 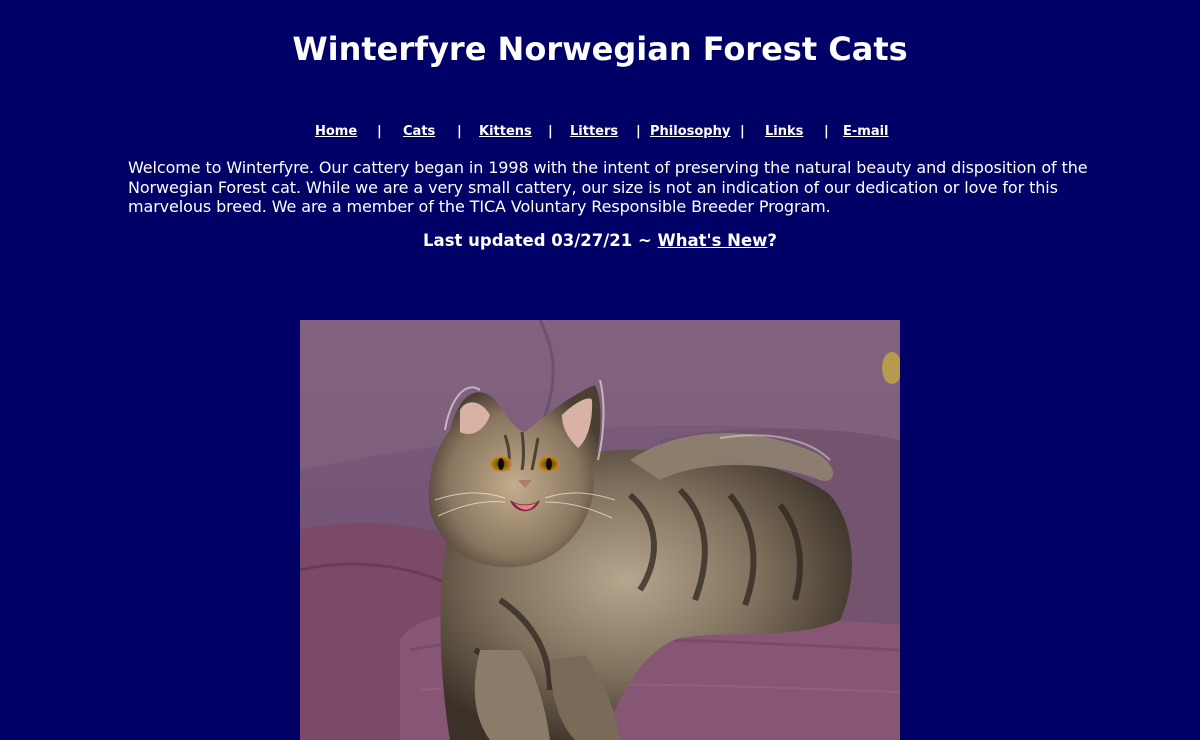 What do you see at coordinates (594, 132) in the screenshot?
I see `nav-link-litters: Litters` at bounding box center [594, 132].